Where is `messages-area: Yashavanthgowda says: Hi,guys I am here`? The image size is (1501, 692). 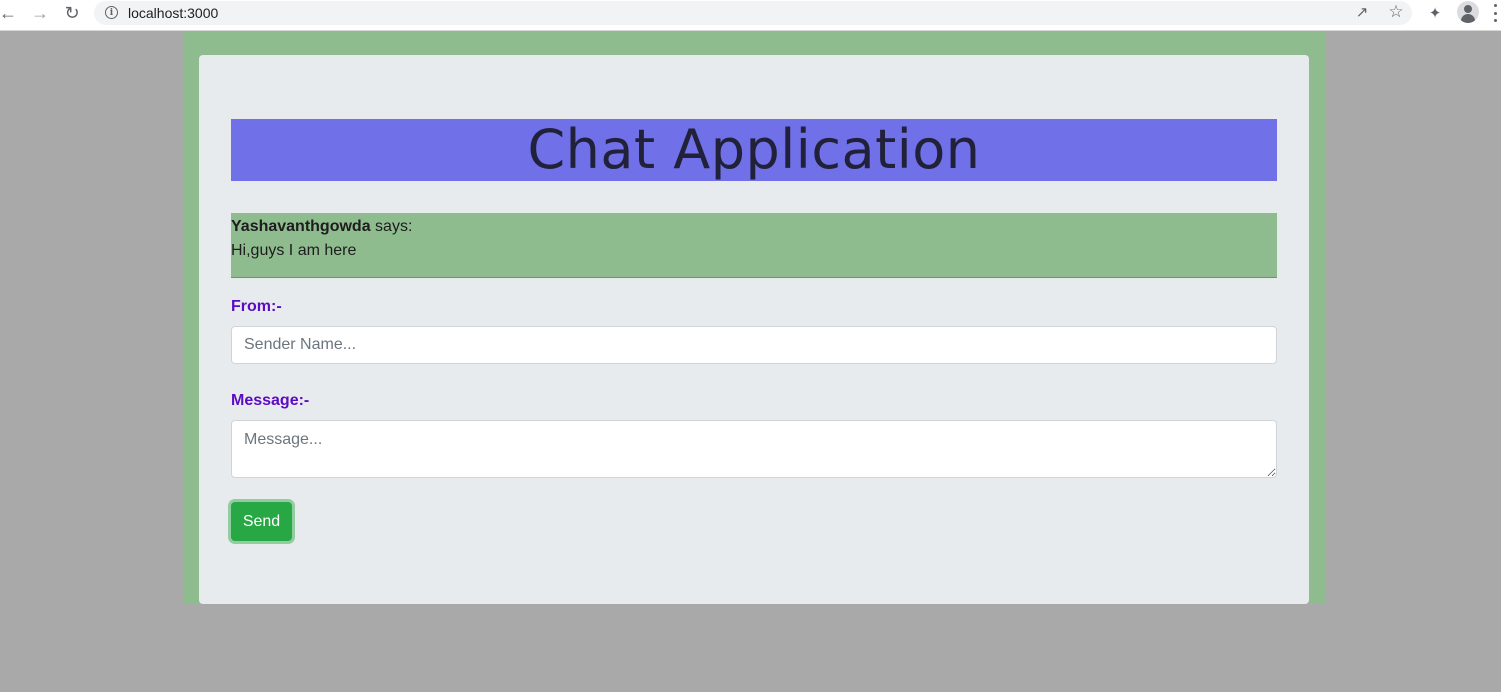
messages-area: Yashavanthgowda says: Hi,guys I am here is located at coordinates (754, 245).